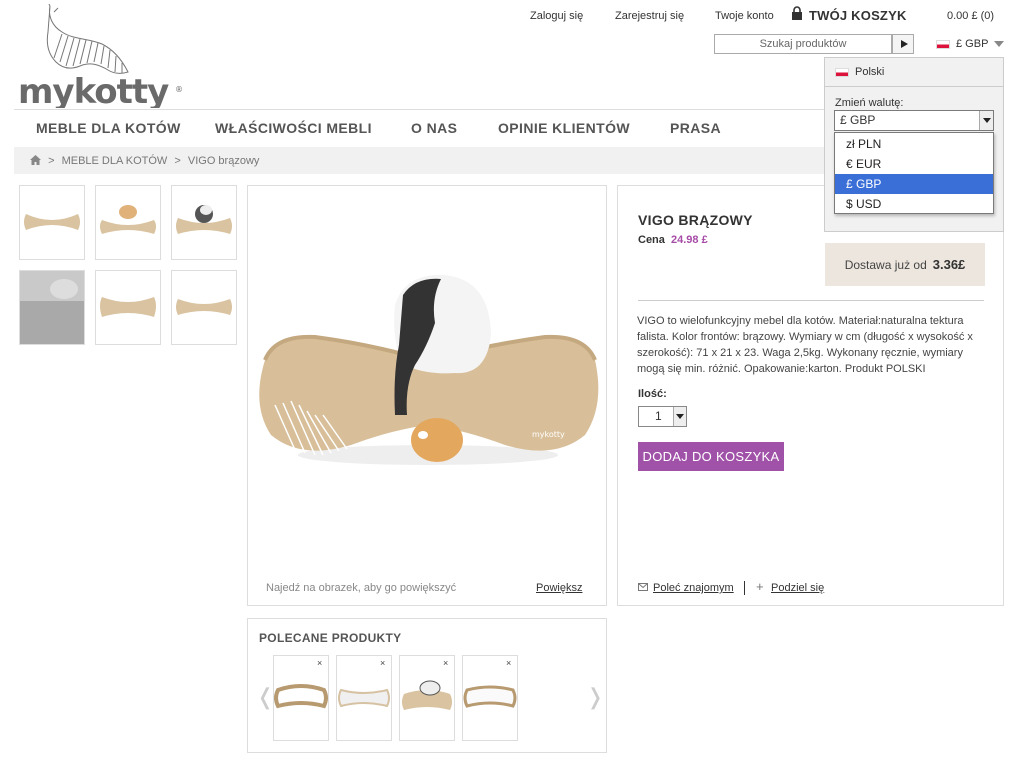 The width and height of the screenshot is (1032, 778). Describe the element at coordinates (869, 72) in the screenshot. I see `language-option-polski: Polski` at that location.